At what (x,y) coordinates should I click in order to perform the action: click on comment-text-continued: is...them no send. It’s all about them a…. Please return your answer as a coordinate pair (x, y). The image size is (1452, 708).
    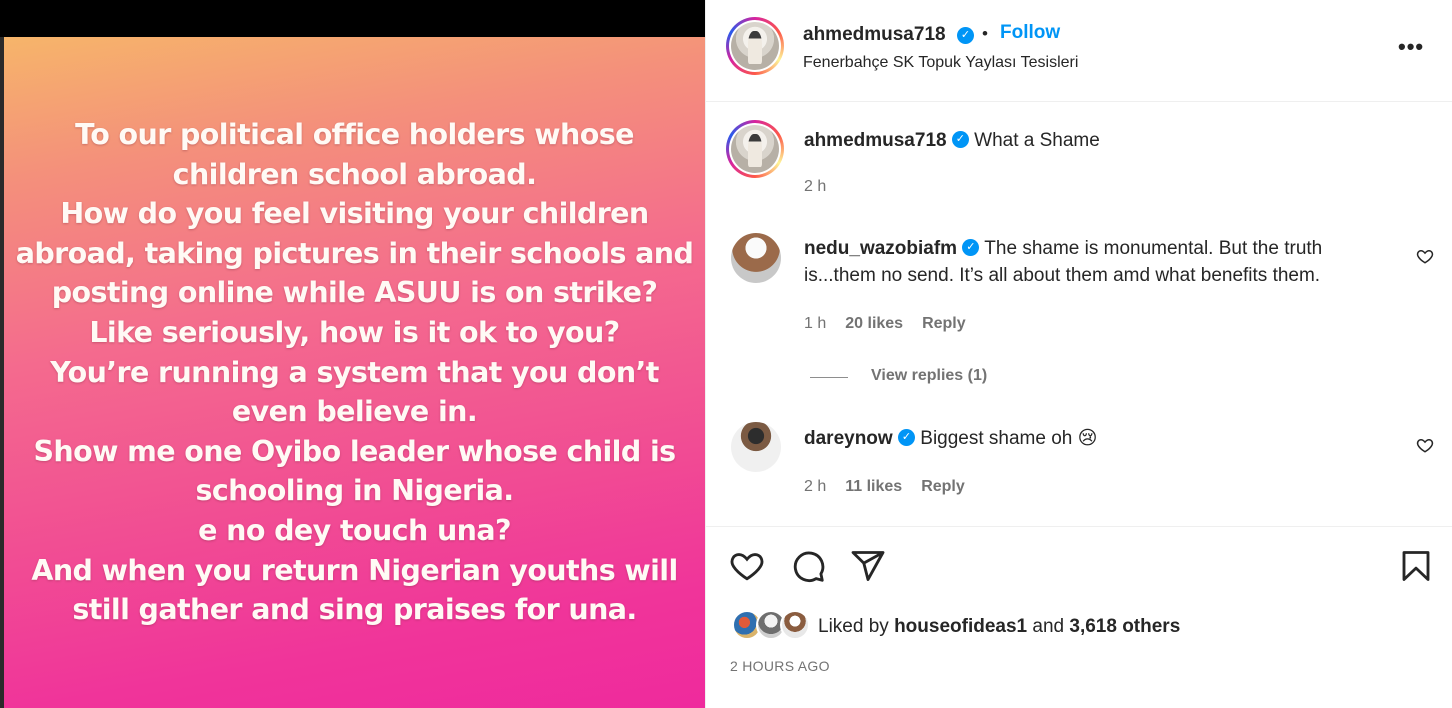
    Looking at the image, I should click on (1062, 275).